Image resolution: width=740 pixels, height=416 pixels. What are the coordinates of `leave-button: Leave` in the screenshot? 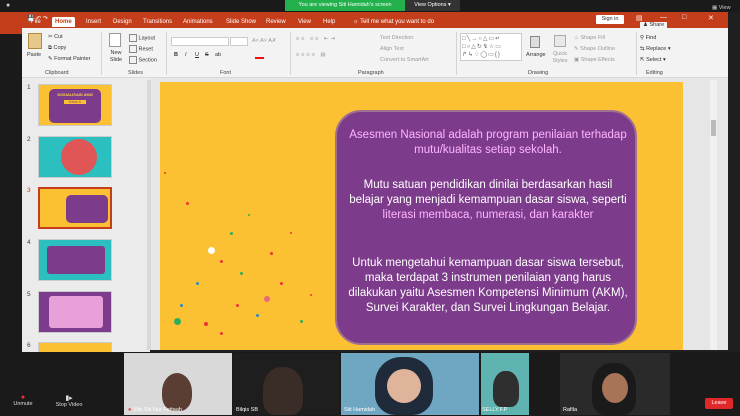 It's located at (719, 403).